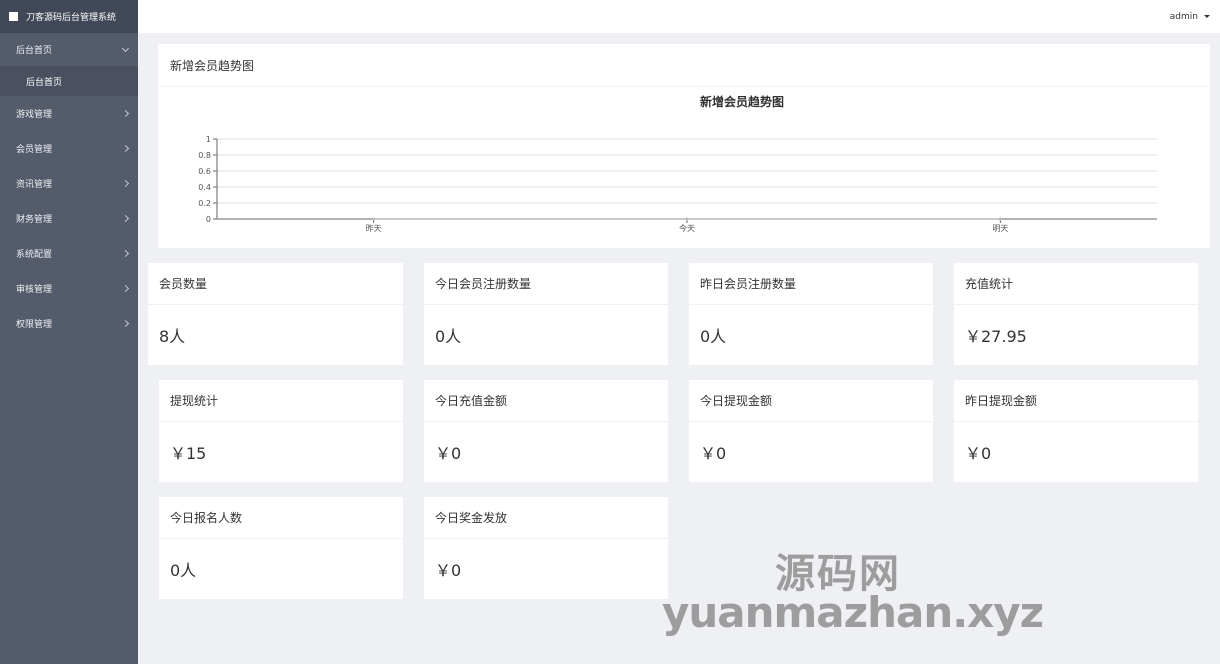 The image size is (1220, 664). Describe the element at coordinates (1207, 16) in the screenshot. I see `caret-down-icon` at that location.